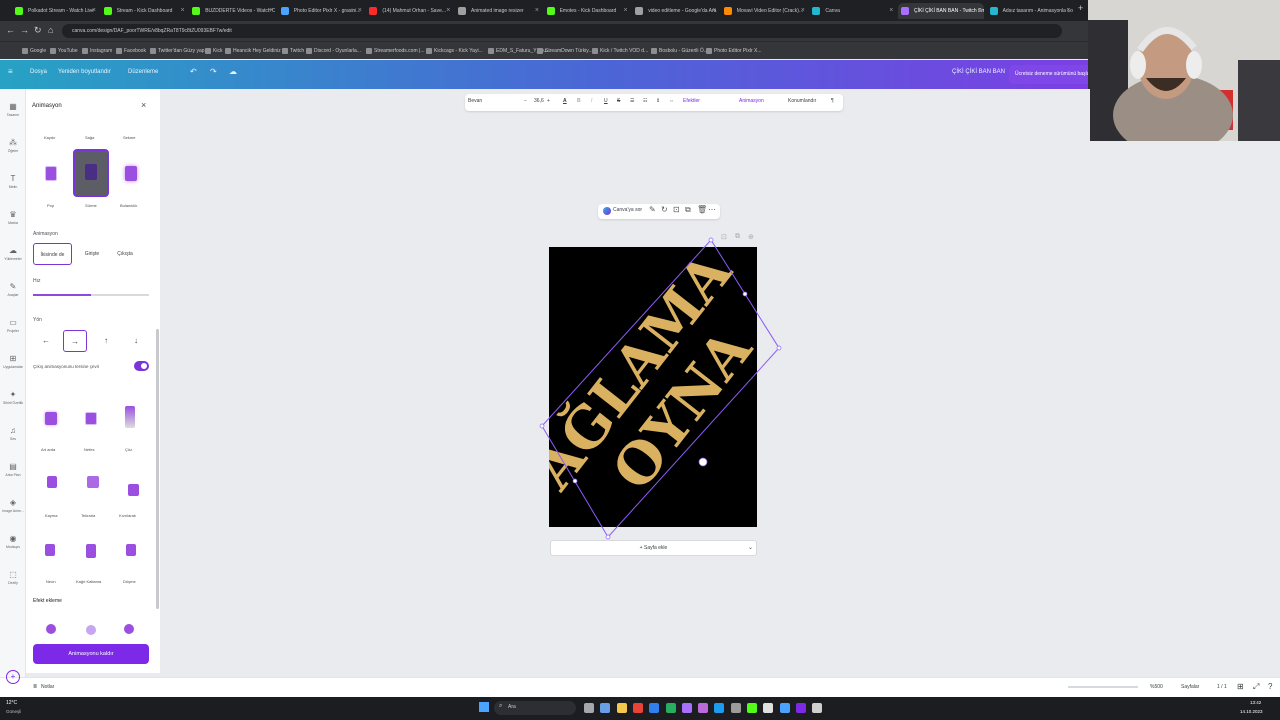 This screenshot has height=720, width=1280. Describe the element at coordinates (131, 488) in the screenshot. I see `anim-option-kivrilarak` at that location.